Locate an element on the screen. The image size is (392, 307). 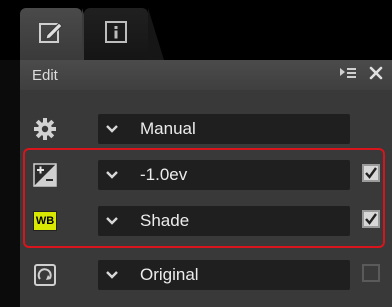
menu-expand-button is located at coordinates (348, 75).